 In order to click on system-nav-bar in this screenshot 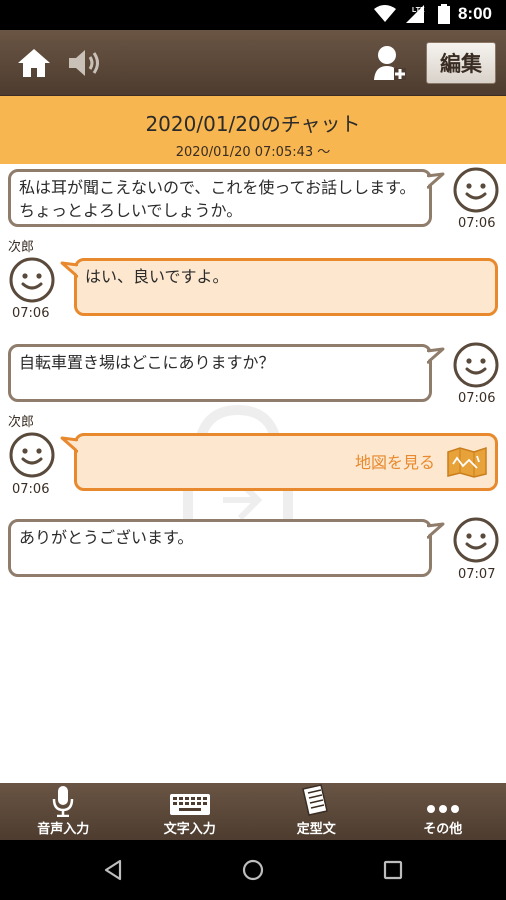, I will do `click(253, 870)`.